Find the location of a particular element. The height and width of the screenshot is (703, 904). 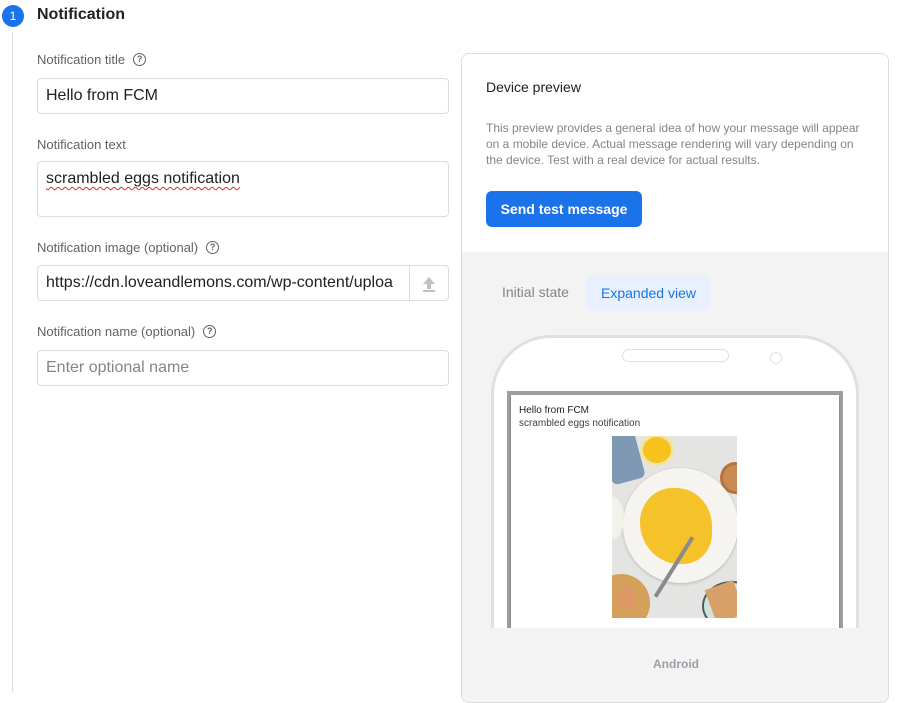

upload-icon is located at coordinates (429, 284).